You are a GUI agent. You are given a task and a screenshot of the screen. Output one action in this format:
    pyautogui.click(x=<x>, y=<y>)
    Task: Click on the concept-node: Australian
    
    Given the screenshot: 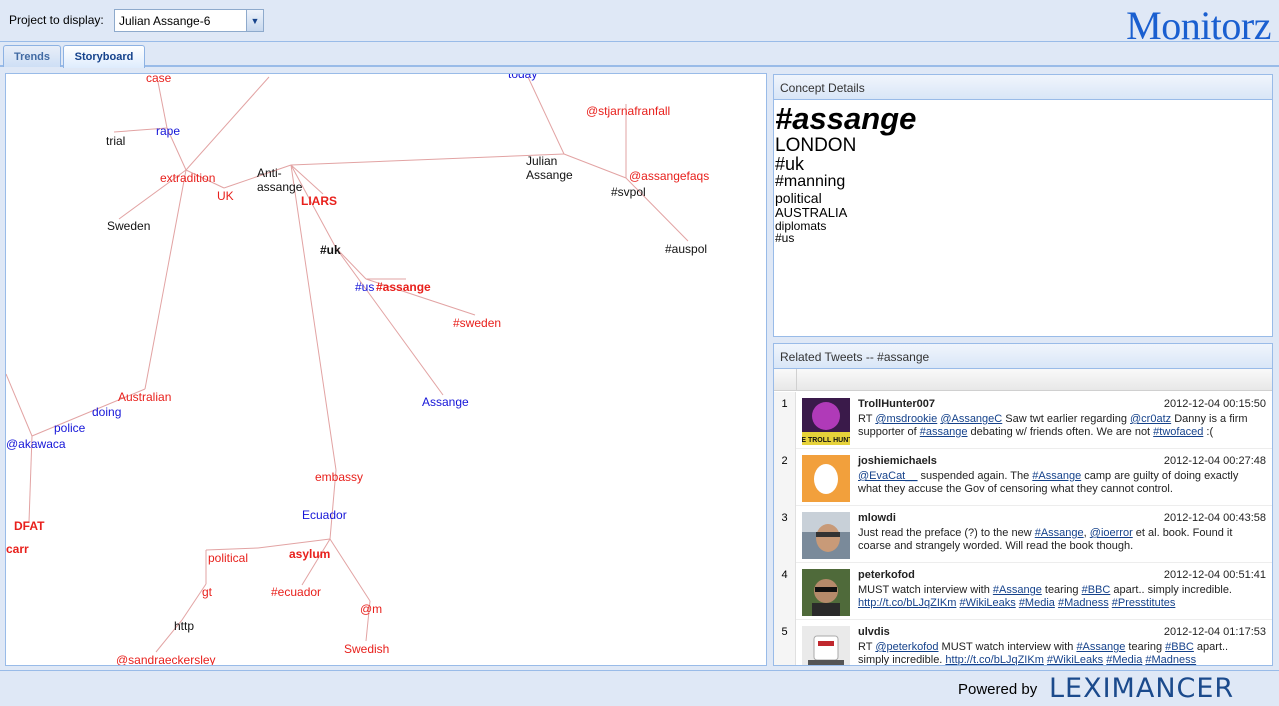 What is the action you would take?
    pyautogui.click(x=144, y=397)
    